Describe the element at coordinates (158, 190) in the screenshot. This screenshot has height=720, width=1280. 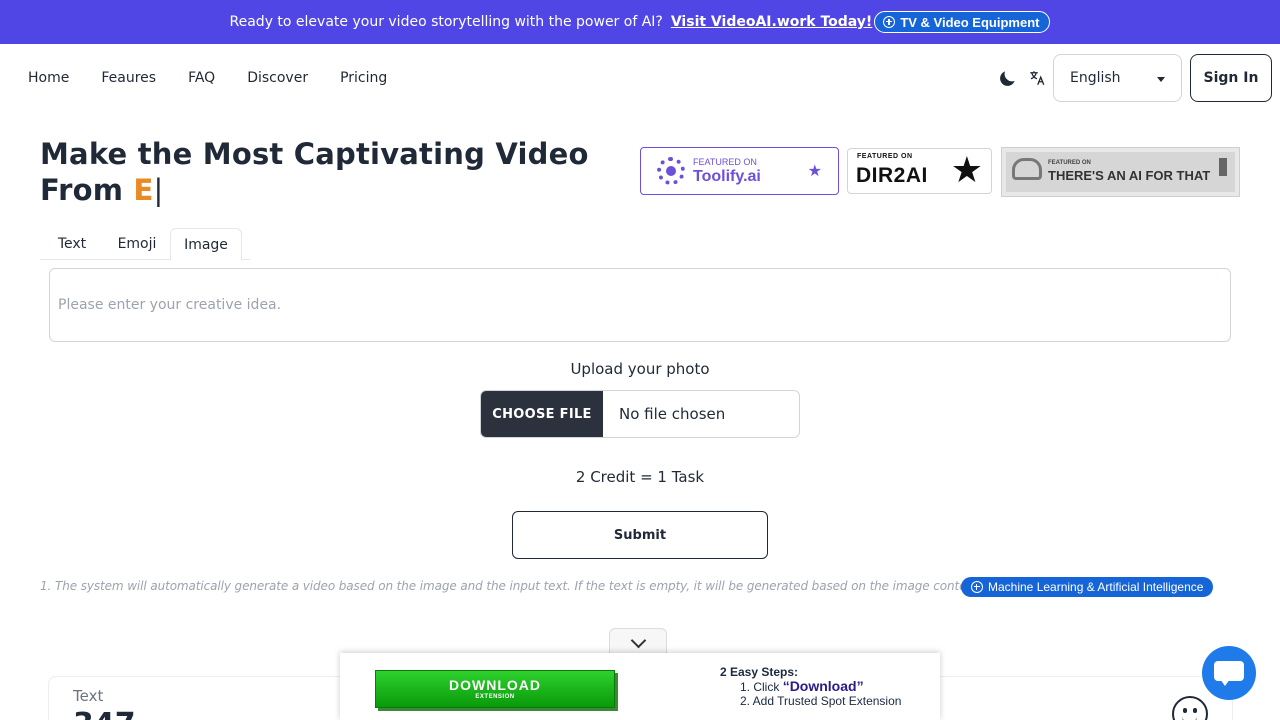
I see `typing-cursor: |` at that location.